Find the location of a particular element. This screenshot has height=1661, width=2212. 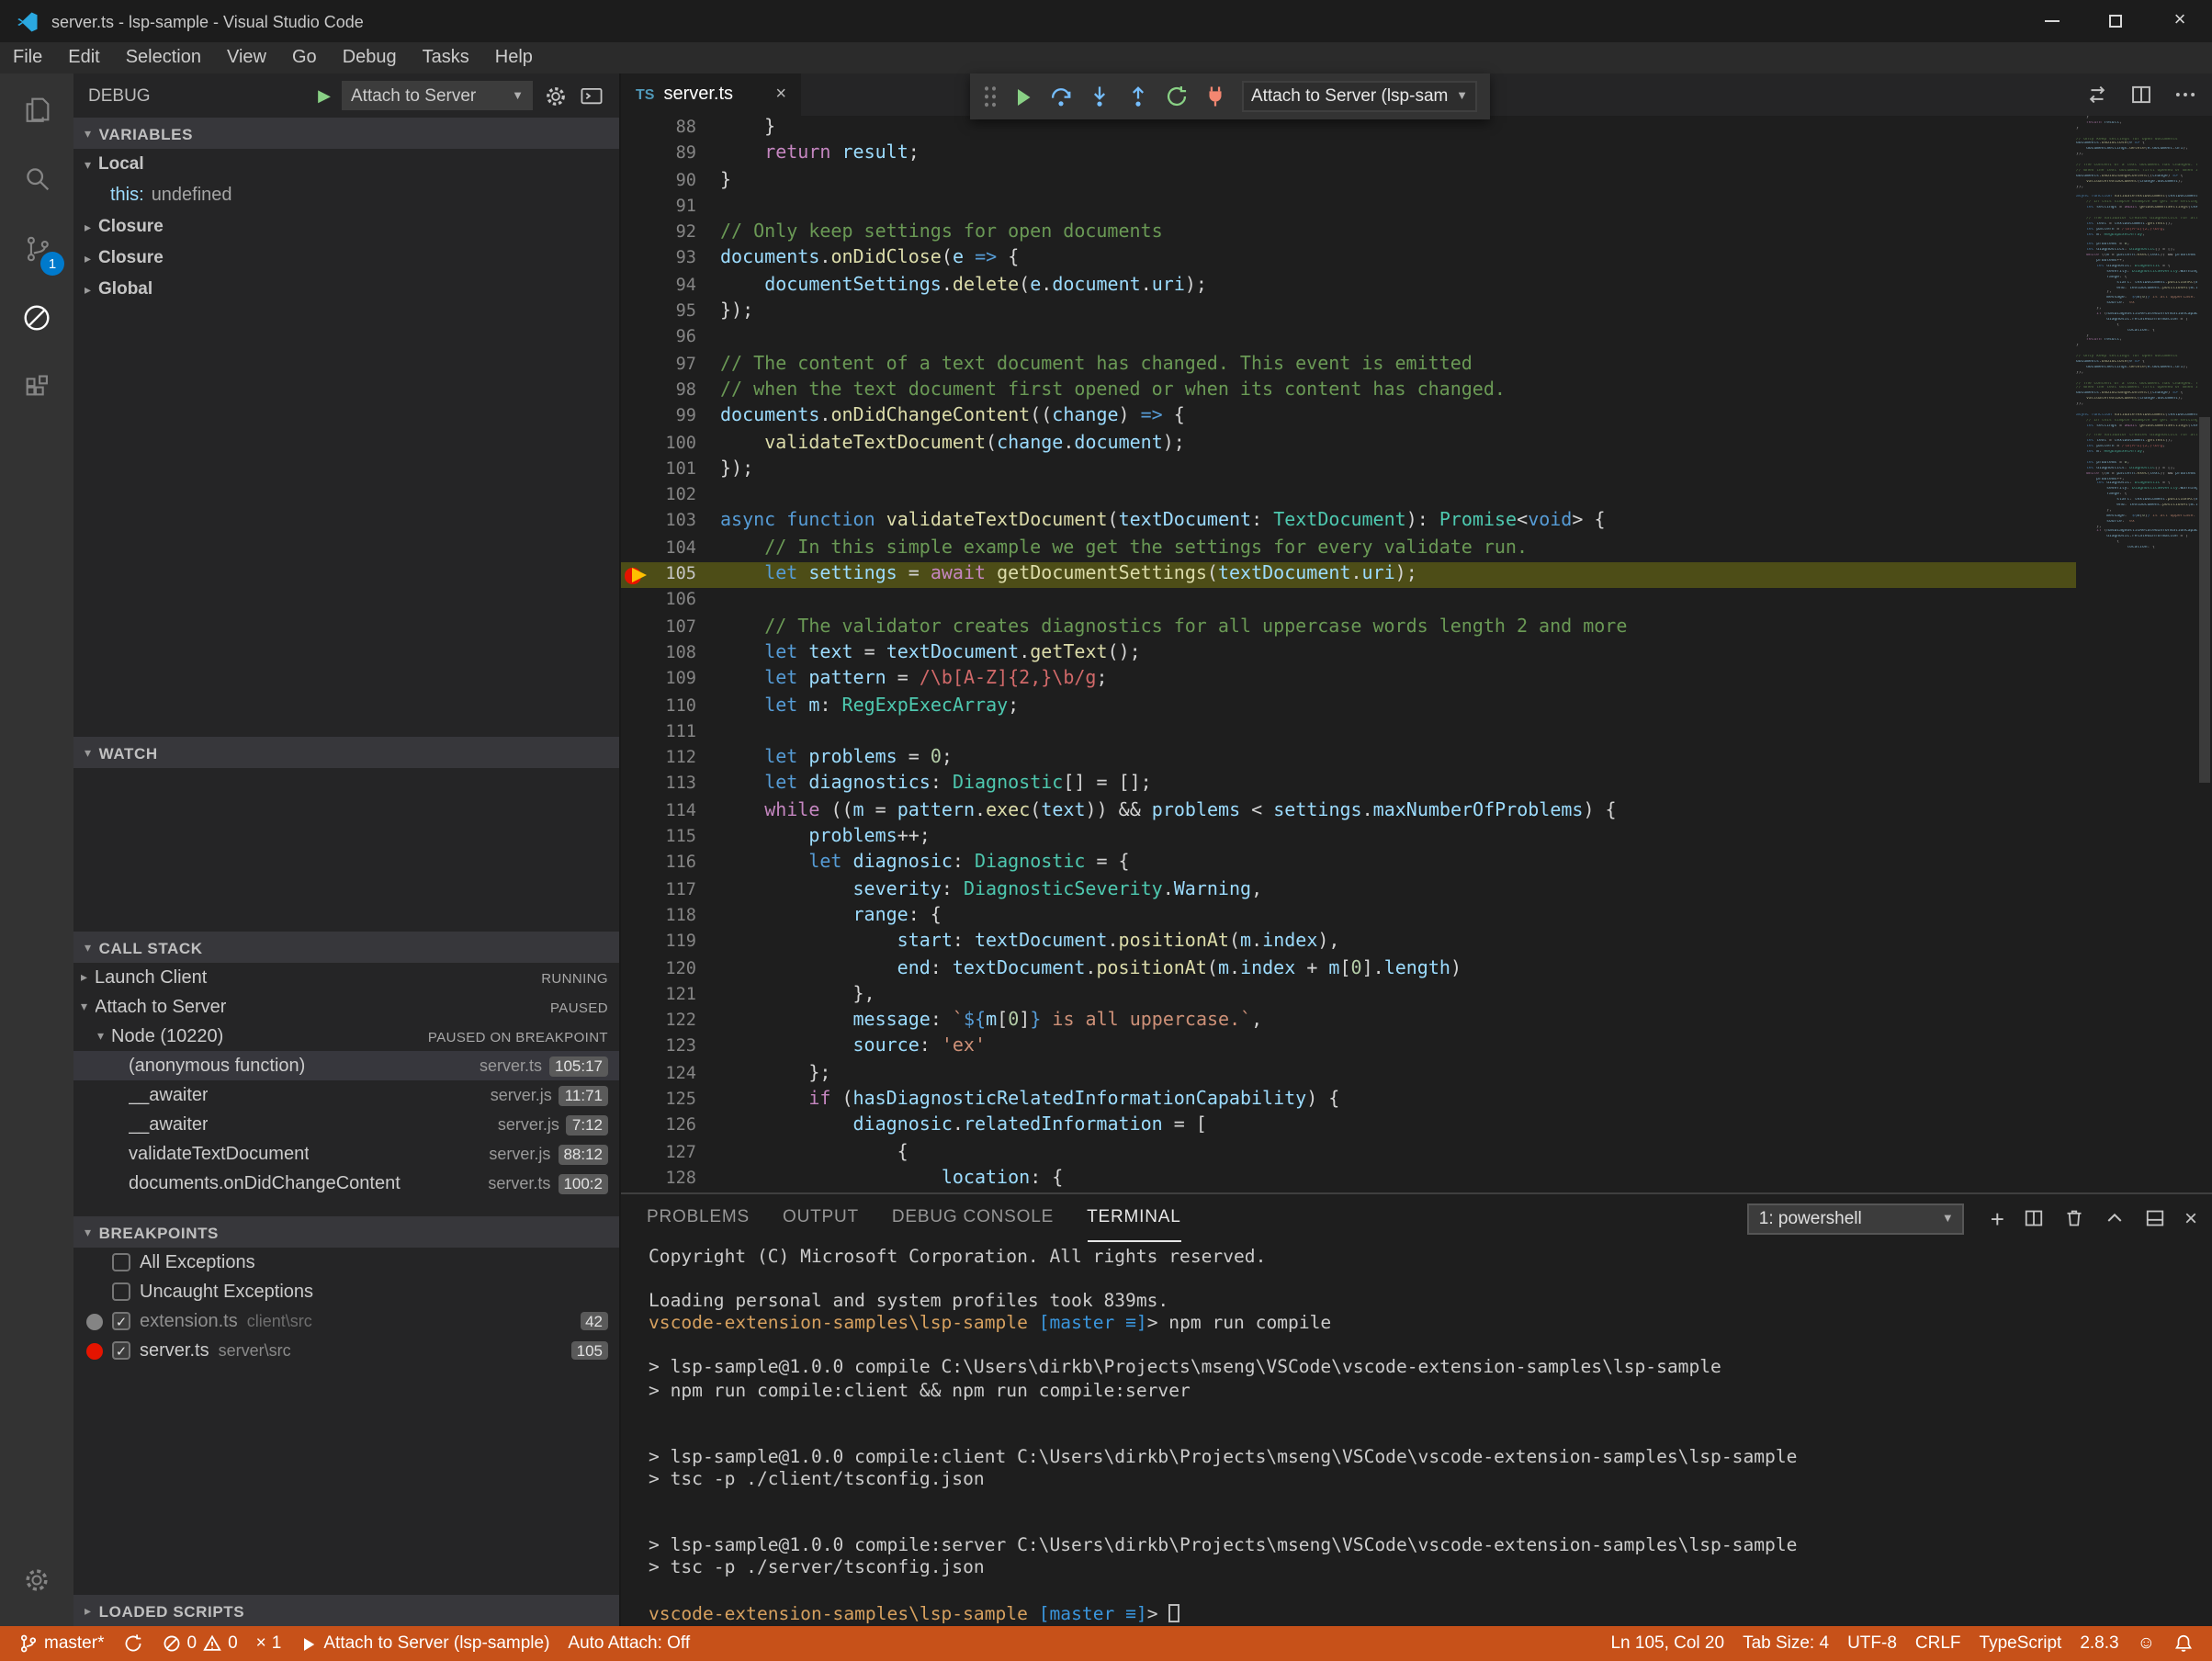

variable-scope-row: ▸ Global is located at coordinates (346, 290).